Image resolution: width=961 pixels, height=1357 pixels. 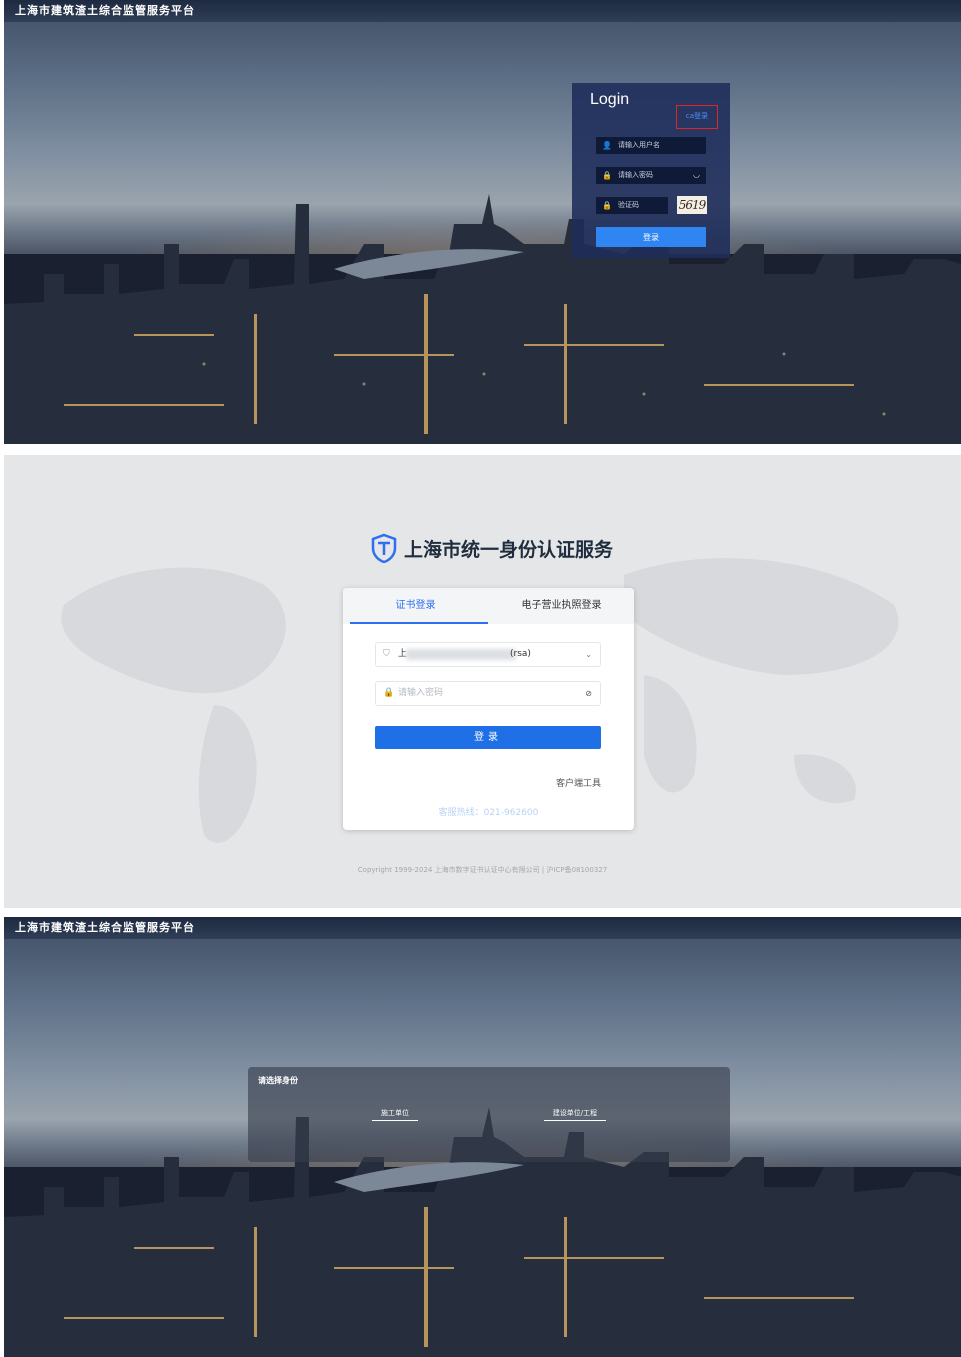 I want to click on captcha-image: 5619, so click(x=692, y=205).